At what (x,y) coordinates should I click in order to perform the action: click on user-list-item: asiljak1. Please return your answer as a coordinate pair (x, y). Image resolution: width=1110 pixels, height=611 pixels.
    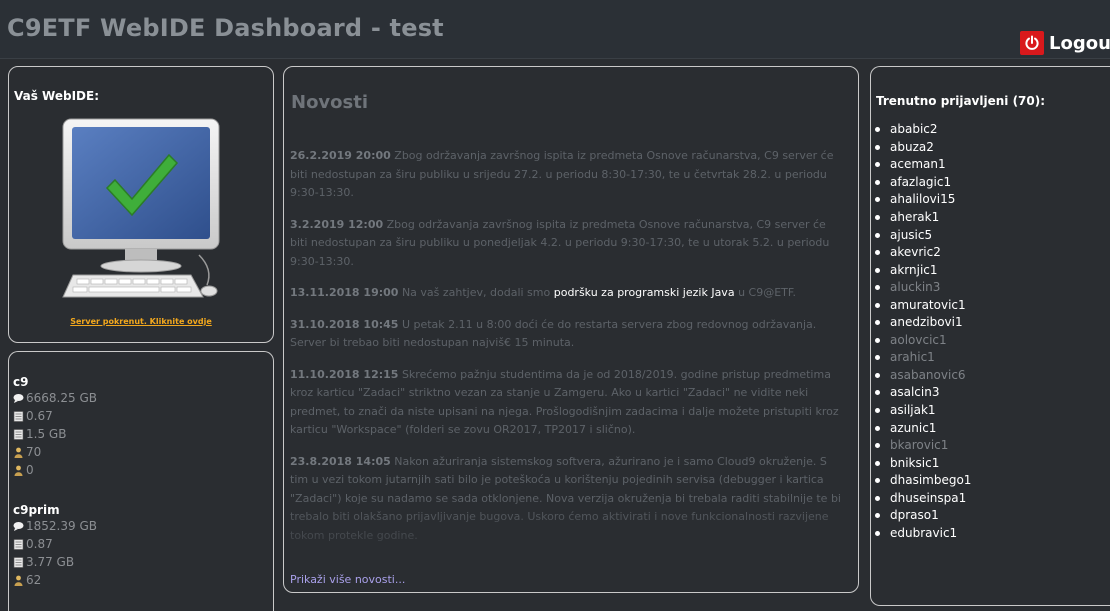
    Looking at the image, I should click on (923, 411).